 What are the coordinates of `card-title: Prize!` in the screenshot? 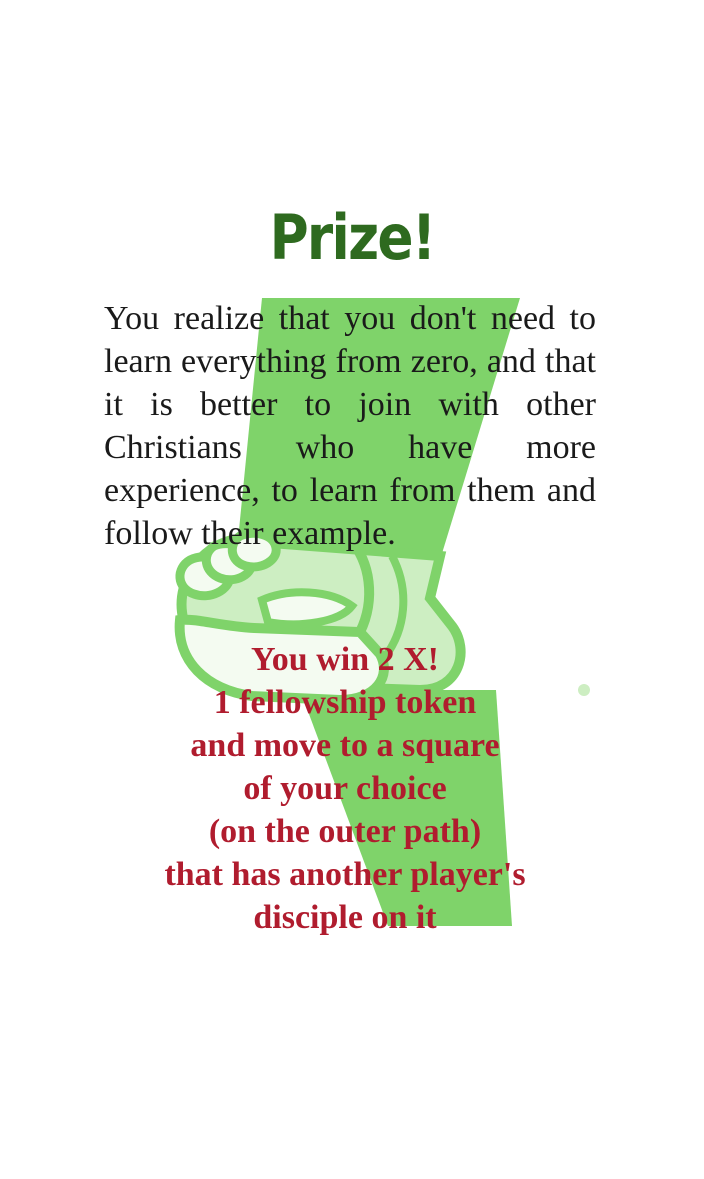 It's located at (353, 237).